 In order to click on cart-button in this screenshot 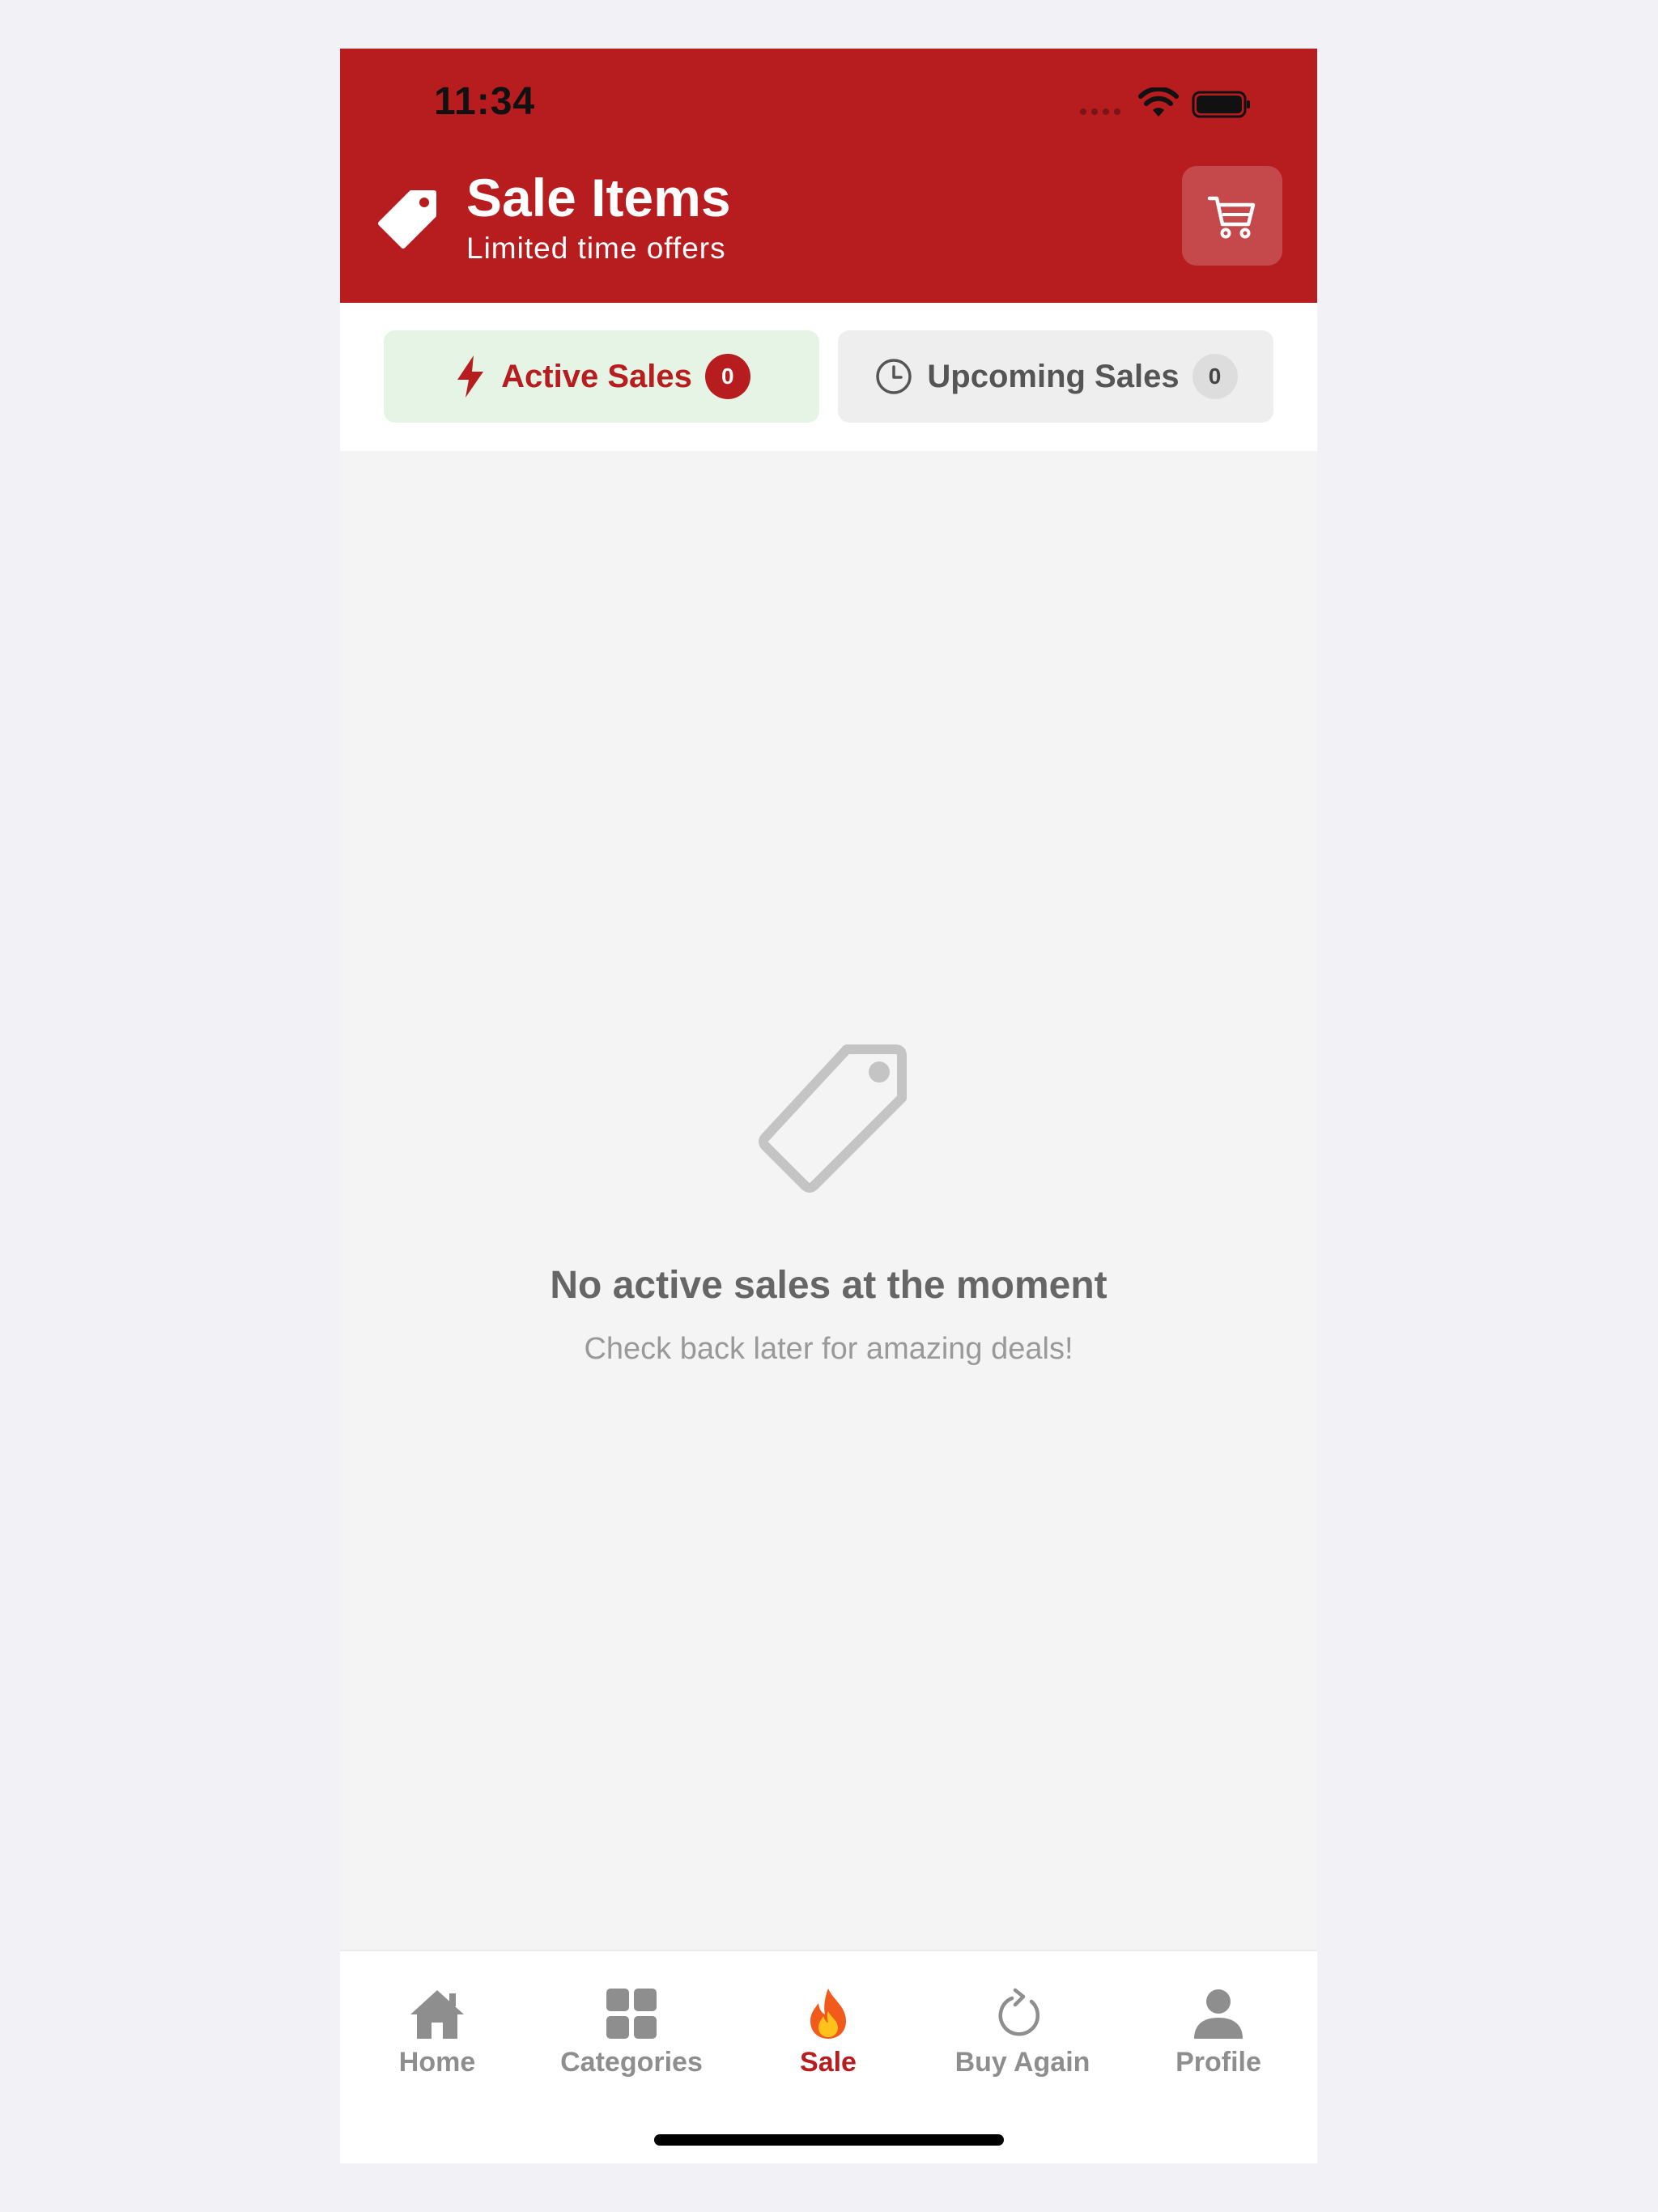, I will do `click(1232, 216)`.